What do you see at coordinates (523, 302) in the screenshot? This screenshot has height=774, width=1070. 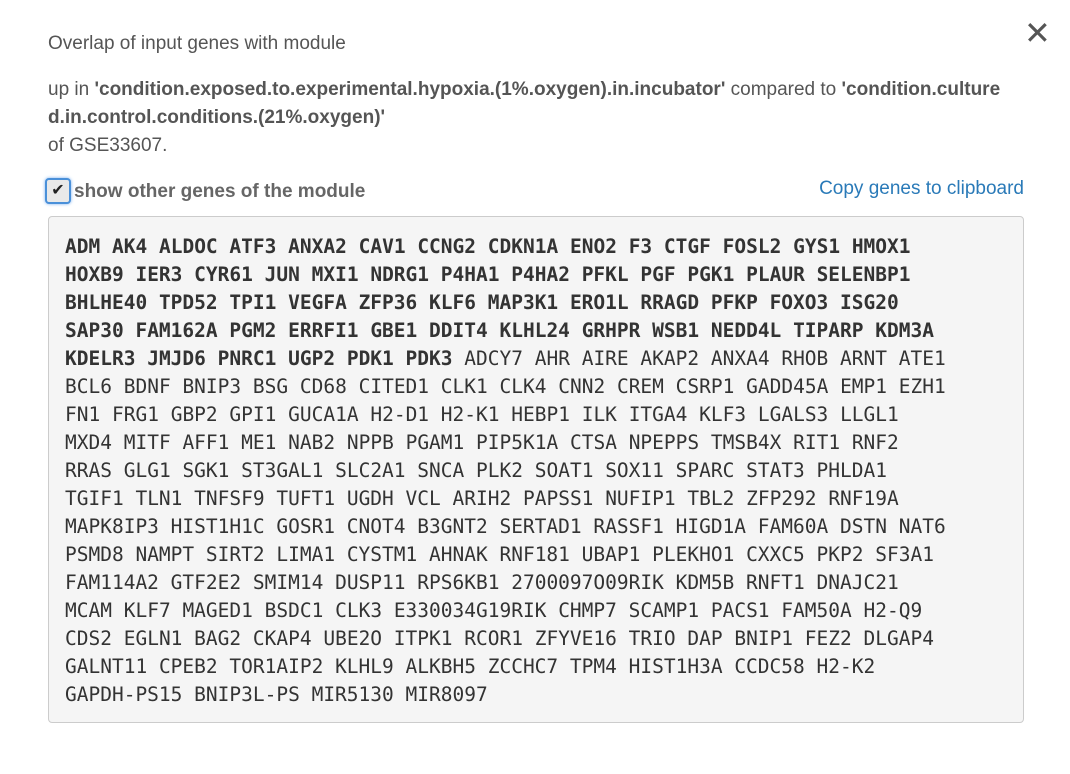 I see `gene-overlap: MAP3K1` at bounding box center [523, 302].